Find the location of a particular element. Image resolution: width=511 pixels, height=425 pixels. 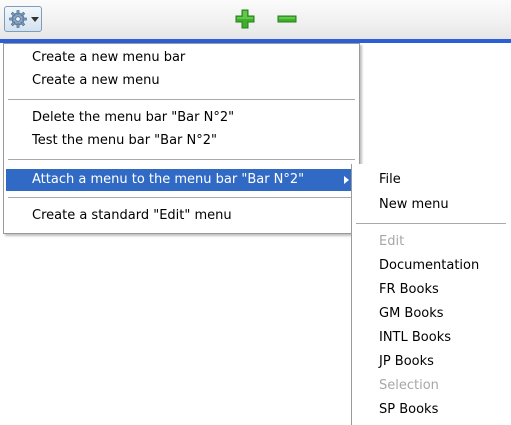

submenu-item-intl-books: INTL Books is located at coordinates (431, 337).